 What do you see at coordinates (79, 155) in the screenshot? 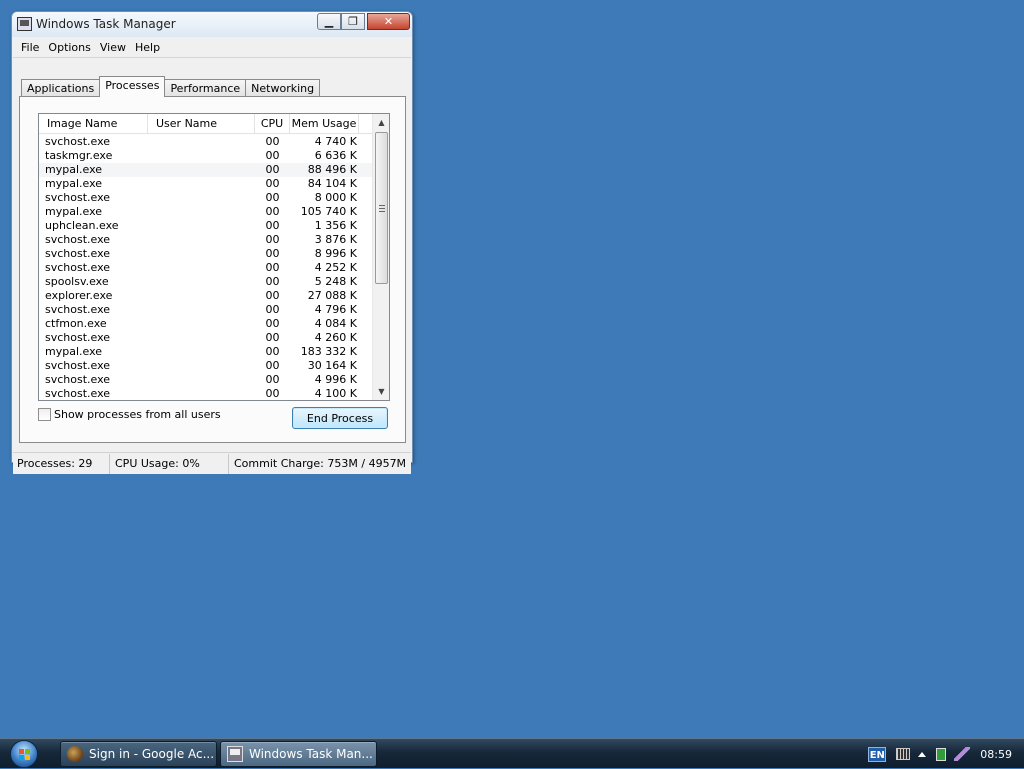
I see `process-image-name: taskmgr.exe` at bounding box center [79, 155].